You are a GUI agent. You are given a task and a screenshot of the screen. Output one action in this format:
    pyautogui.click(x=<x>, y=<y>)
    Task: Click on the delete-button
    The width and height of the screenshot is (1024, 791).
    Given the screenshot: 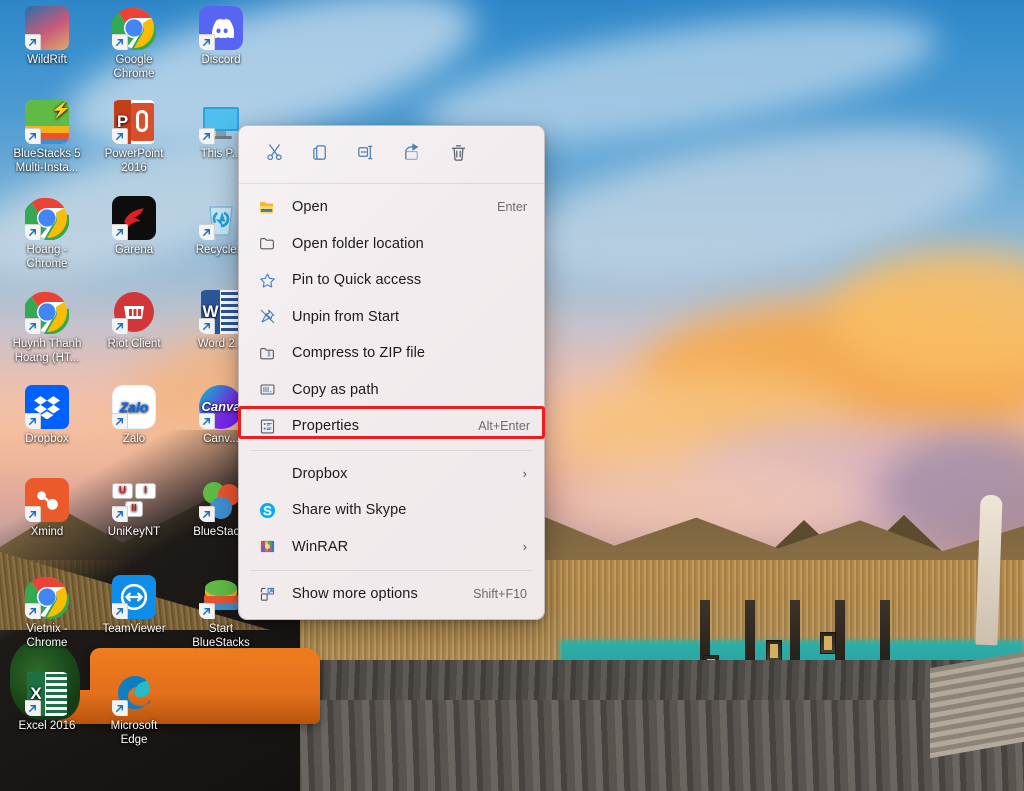 What is the action you would take?
    pyautogui.click(x=458, y=155)
    